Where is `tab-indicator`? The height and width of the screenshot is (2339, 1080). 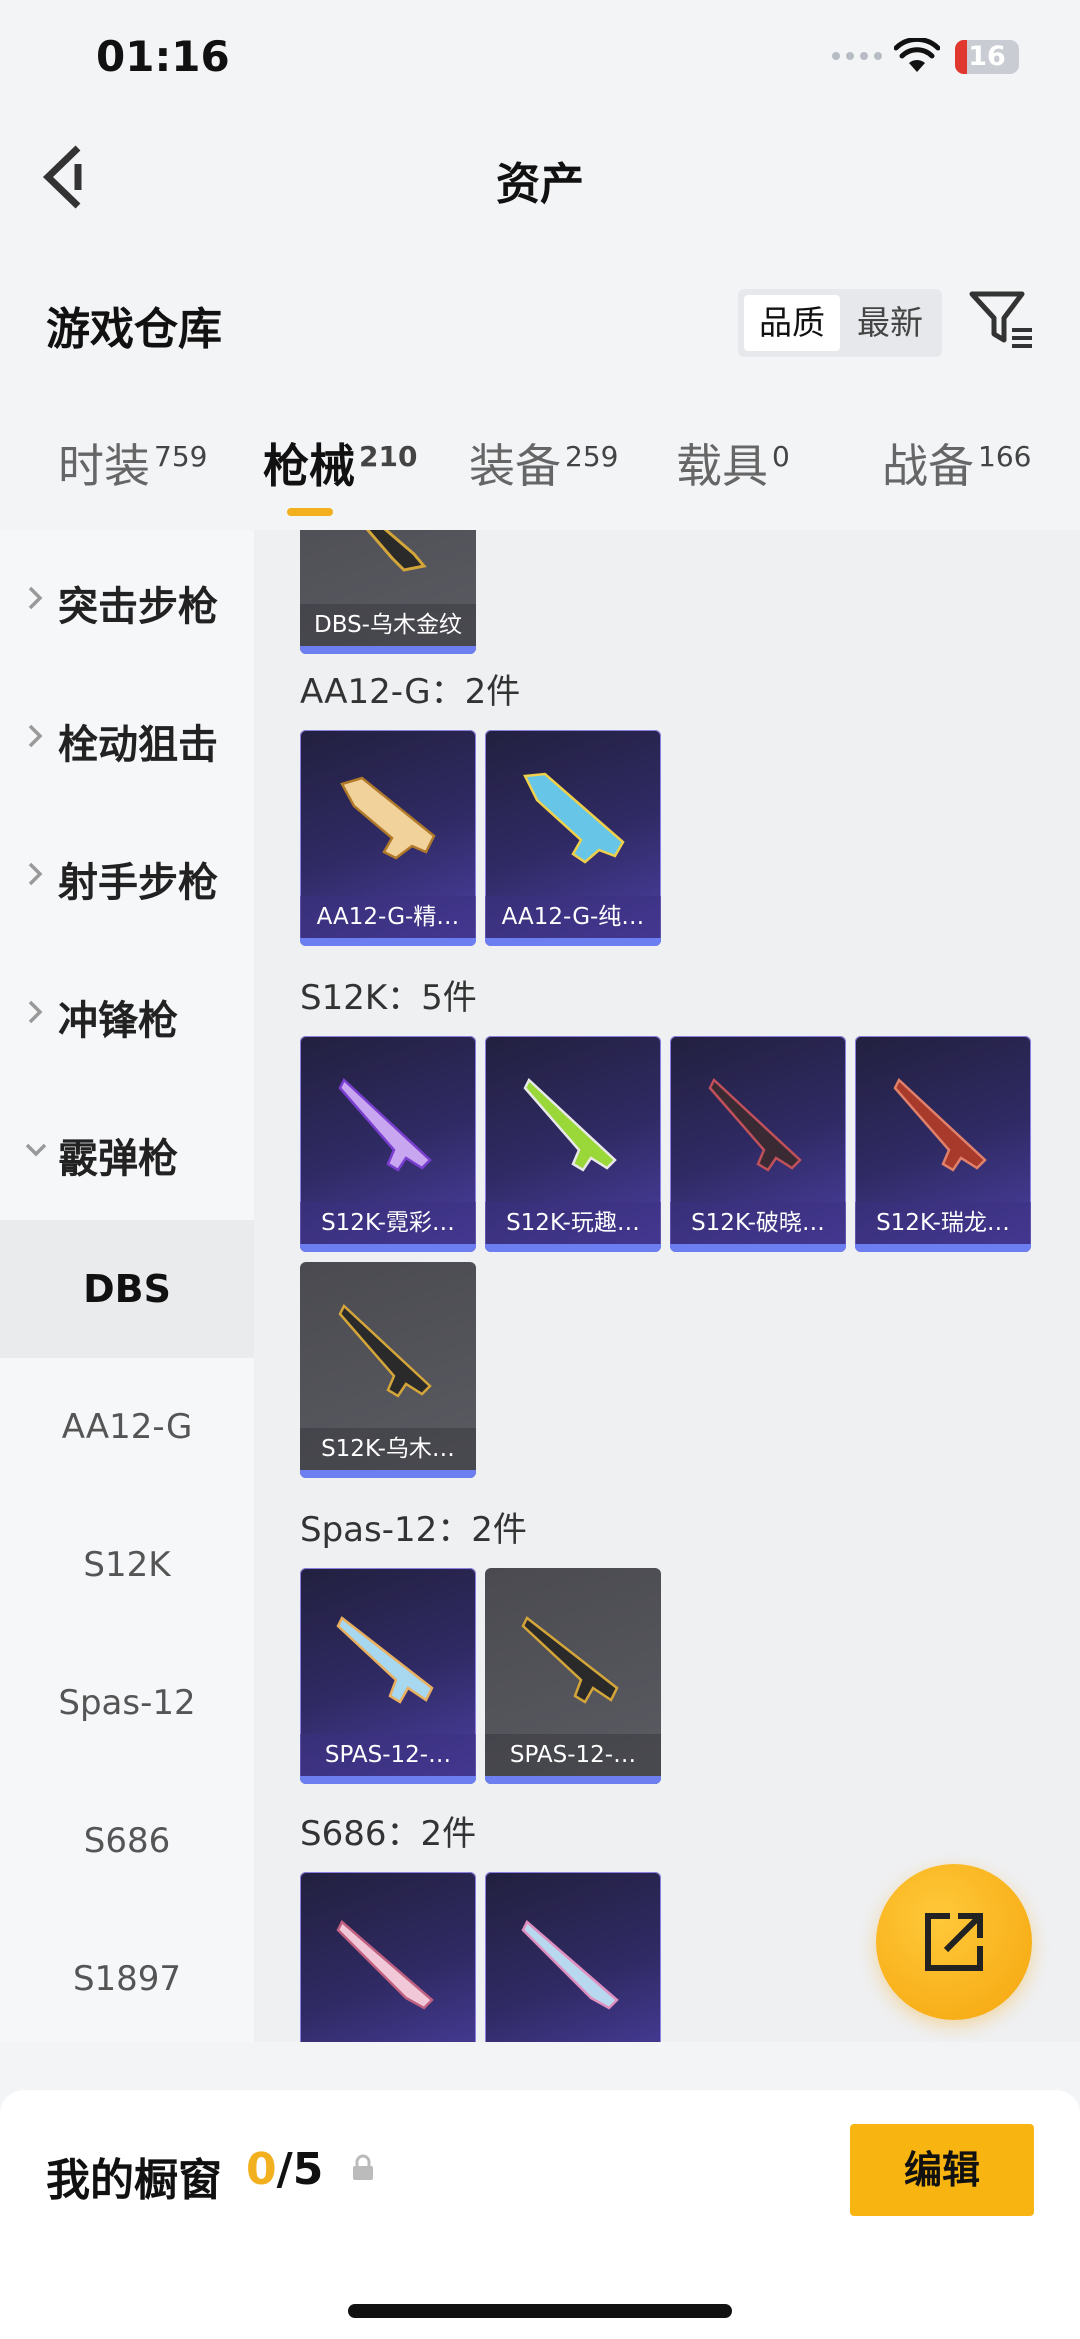 tab-indicator is located at coordinates (310, 512).